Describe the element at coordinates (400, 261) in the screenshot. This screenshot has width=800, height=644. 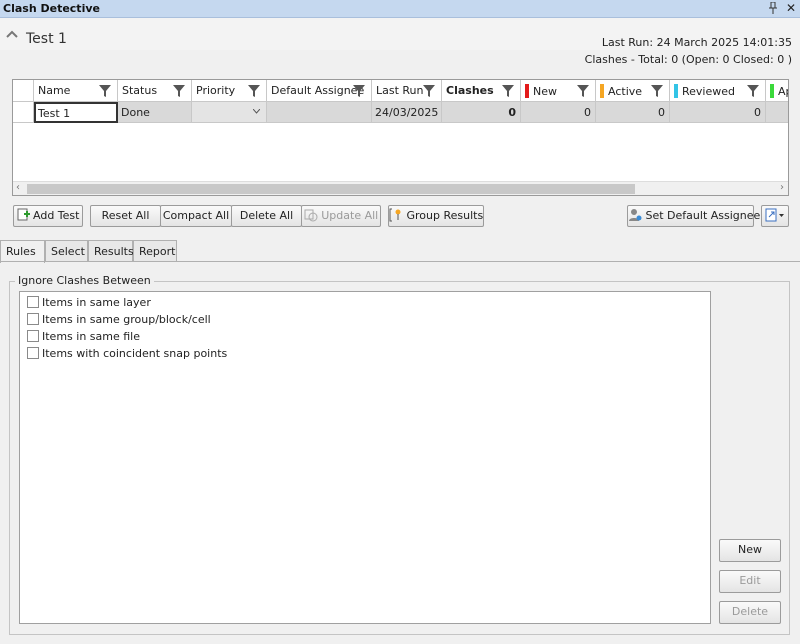
I see `tab-divider` at that location.